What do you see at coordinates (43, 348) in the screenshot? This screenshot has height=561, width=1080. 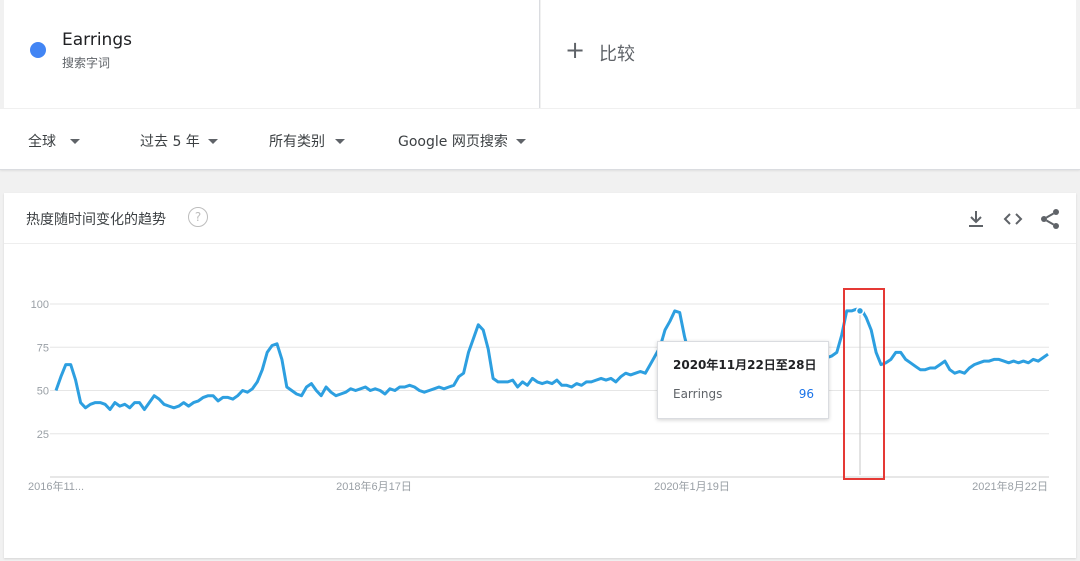 I see `y-tick-label: 75` at bounding box center [43, 348].